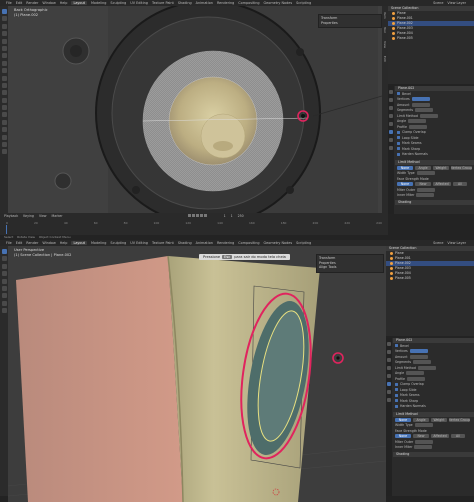 This screenshot has width=474, height=502. What do you see at coordinates (421, 419) in the screenshot?
I see `limit-angle: Angle` at bounding box center [421, 419].